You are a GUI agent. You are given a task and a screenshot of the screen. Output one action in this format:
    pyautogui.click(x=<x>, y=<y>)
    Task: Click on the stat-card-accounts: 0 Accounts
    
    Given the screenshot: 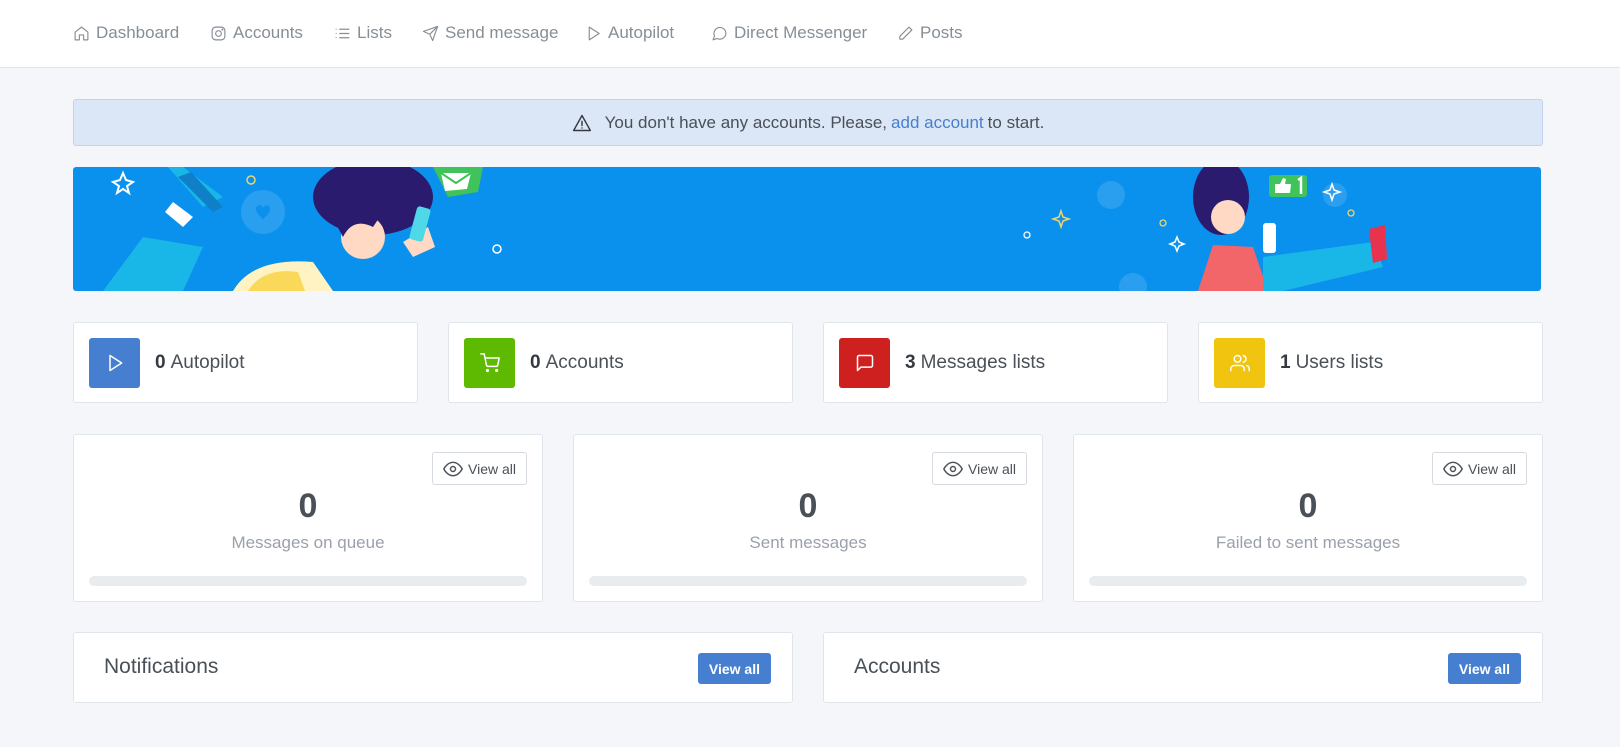 What is the action you would take?
    pyautogui.click(x=620, y=362)
    